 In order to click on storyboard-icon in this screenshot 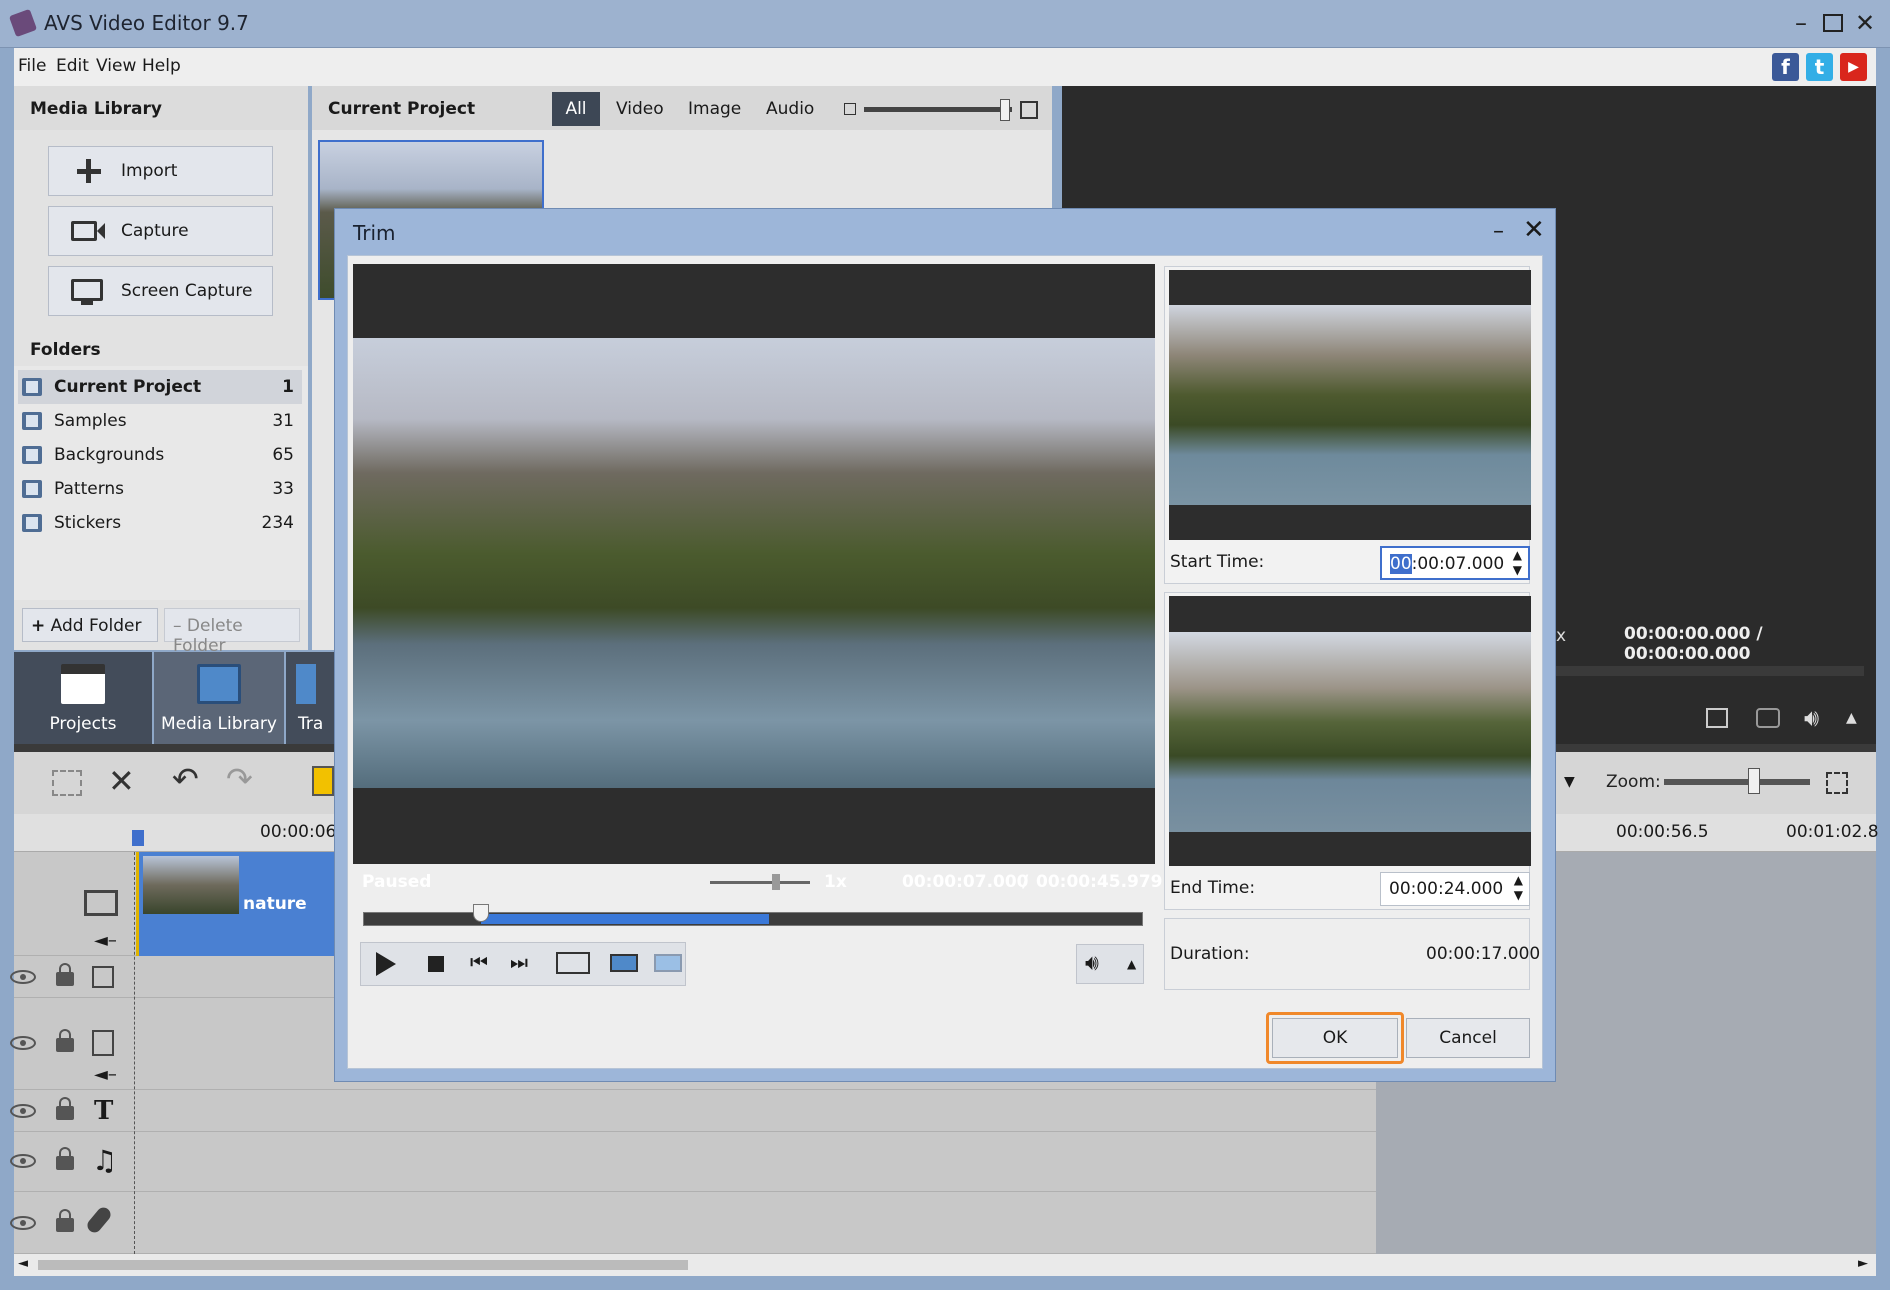, I will do `click(67, 783)`.